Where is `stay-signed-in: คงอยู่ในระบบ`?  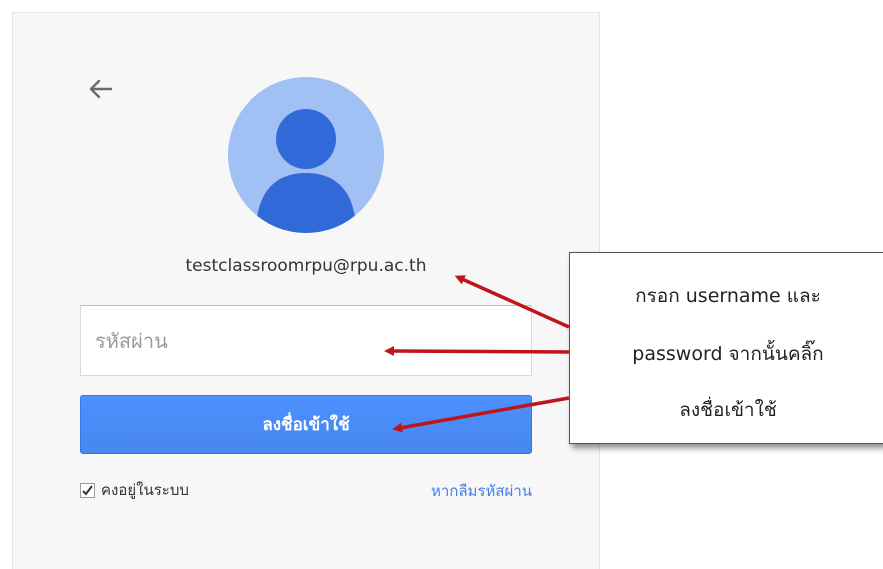
stay-signed-in: คงอยู่ในระบบ is located at coordinates (134, 490).